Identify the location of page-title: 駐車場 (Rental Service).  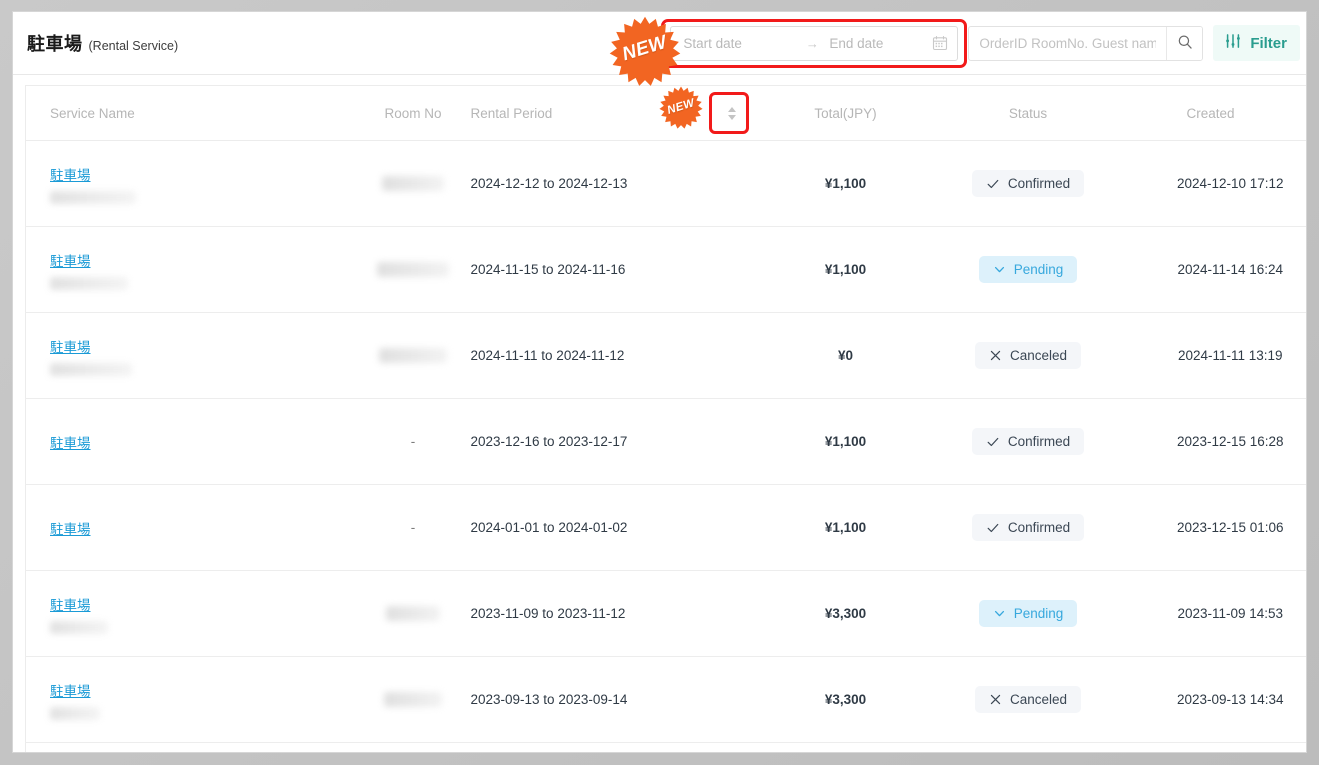
(102, 43).